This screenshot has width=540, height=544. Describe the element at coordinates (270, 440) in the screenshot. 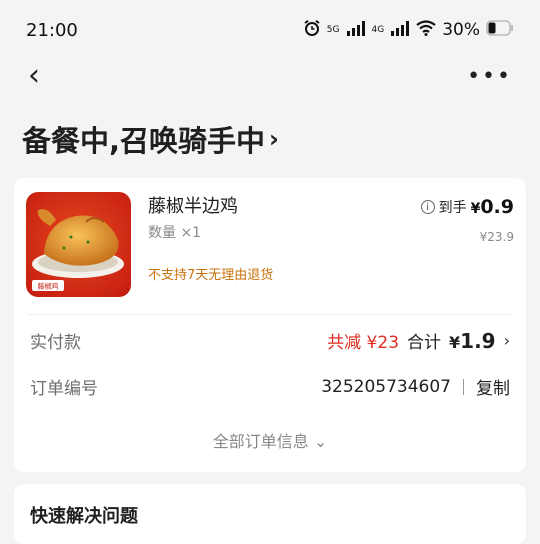

I see `all-order-info-button: 全部订单信息 ⌄` at that location.